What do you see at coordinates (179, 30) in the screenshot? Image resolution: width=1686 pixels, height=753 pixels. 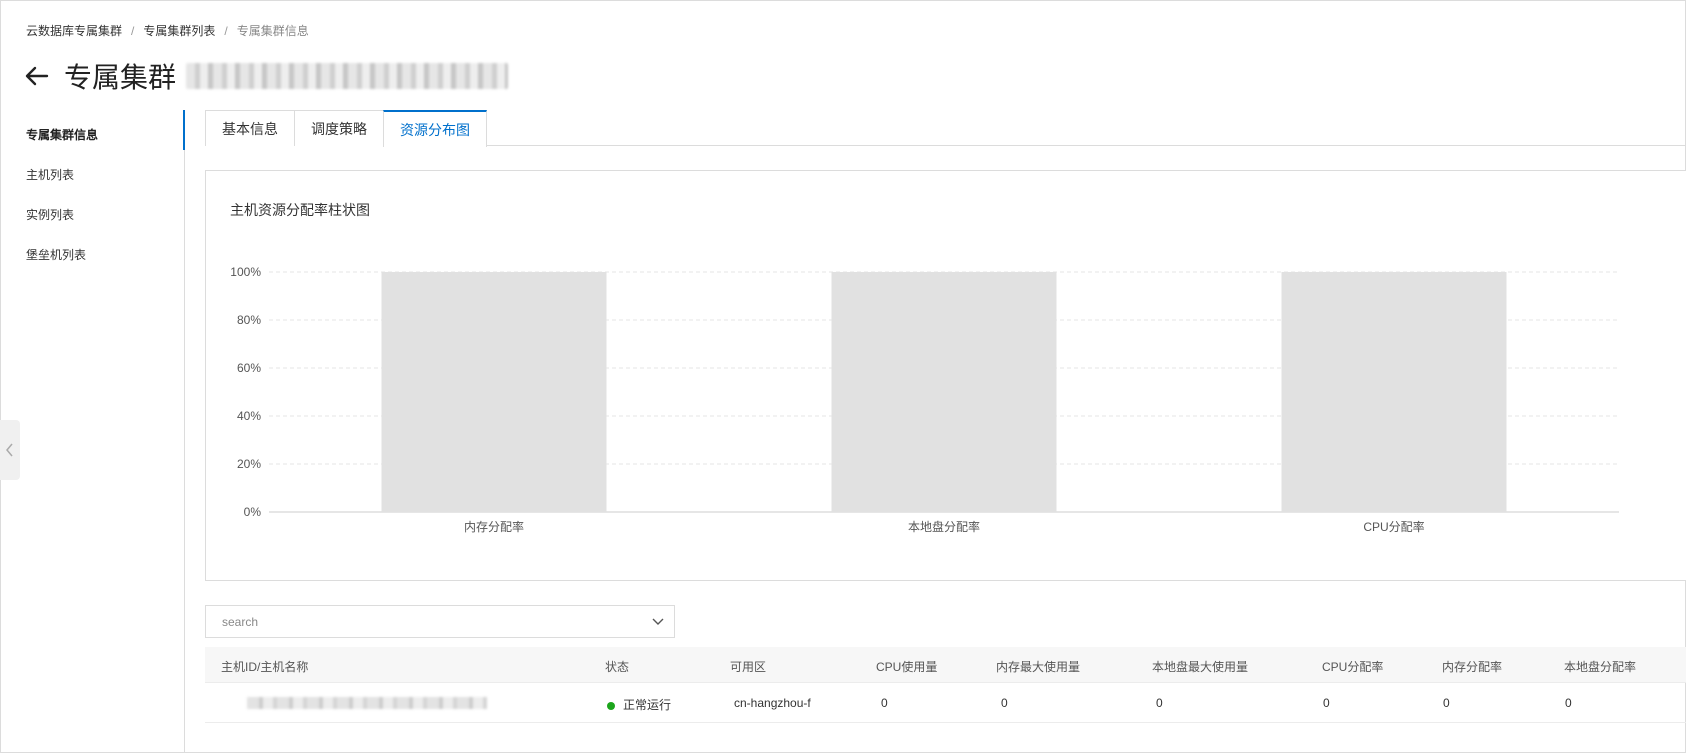 I see `breadcrumb-item-cluster-list: 专属集群列表` at bounding box center [179, 30].